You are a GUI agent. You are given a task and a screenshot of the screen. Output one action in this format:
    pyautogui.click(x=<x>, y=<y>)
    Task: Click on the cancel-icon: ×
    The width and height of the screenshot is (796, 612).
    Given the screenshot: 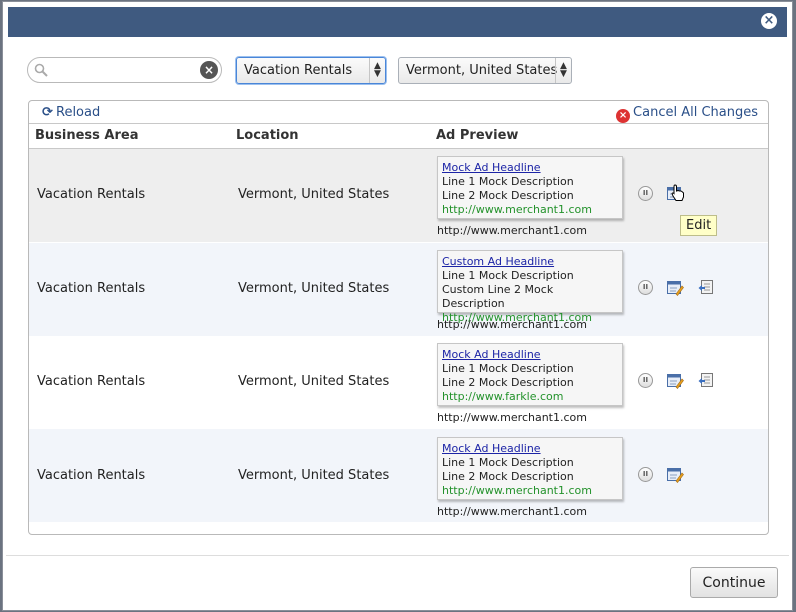 What is the action you would take?
    pyautogui.click(x=623, y=116)
    